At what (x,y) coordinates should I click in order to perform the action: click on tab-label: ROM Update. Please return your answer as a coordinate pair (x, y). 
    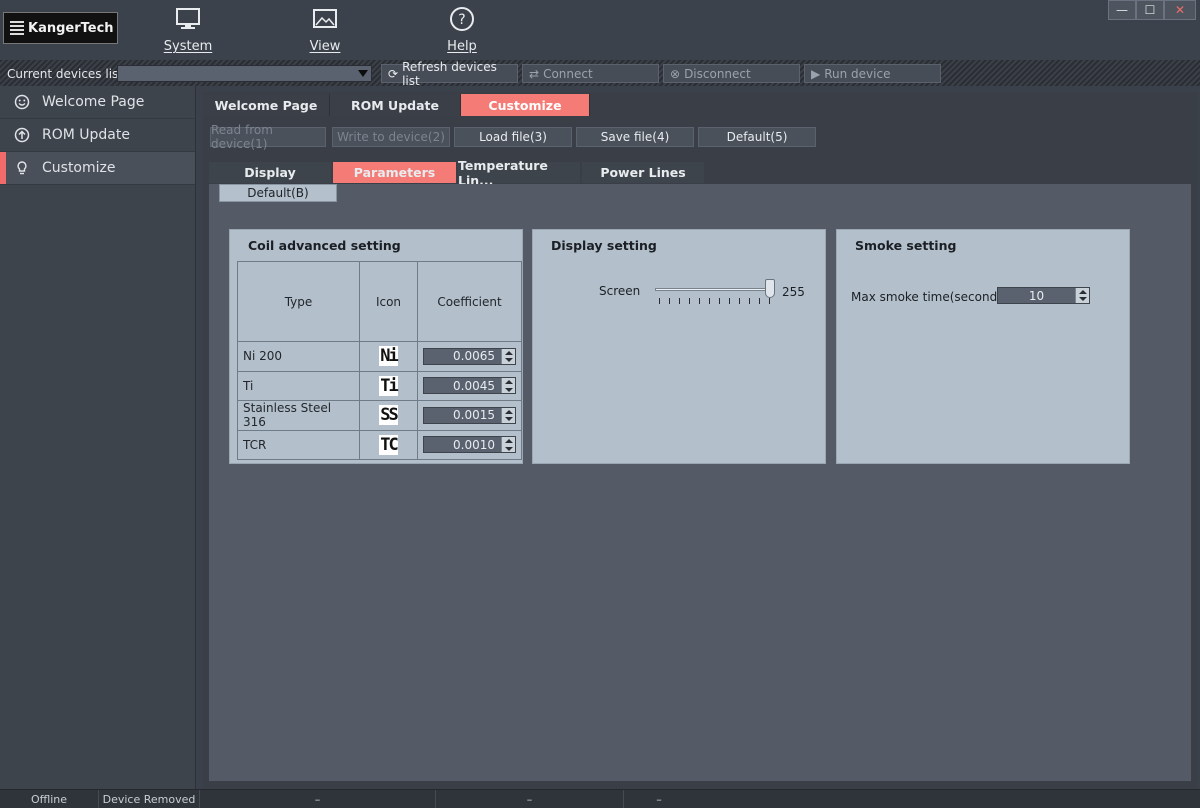
    Looking at the image, I should click on (395, 105).